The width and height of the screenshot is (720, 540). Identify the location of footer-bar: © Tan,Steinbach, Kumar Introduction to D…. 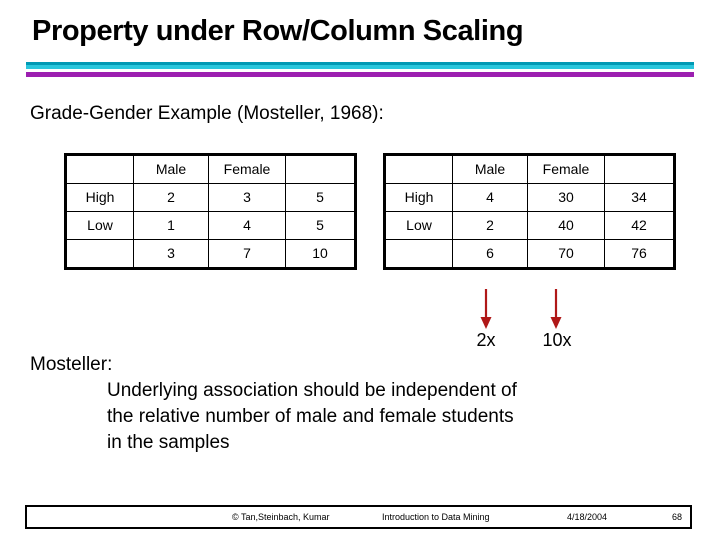
(358, 517).